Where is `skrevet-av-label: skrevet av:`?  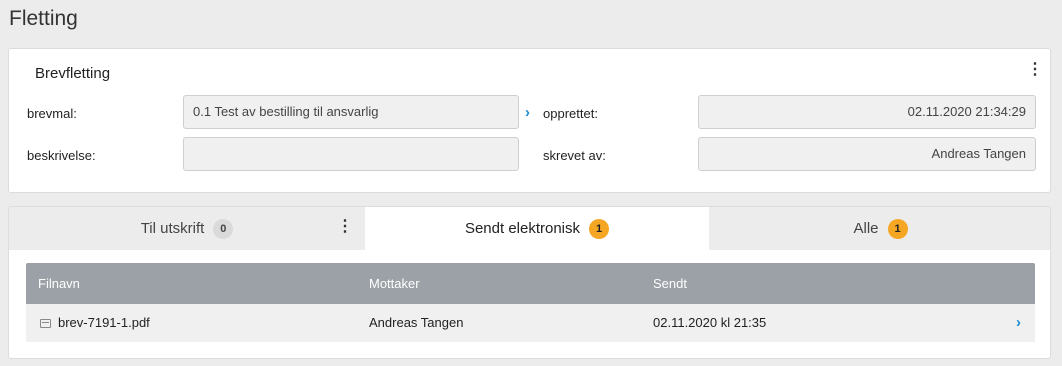 skrevet-av-label: skrevet av: is located at coordinates (574, 155).